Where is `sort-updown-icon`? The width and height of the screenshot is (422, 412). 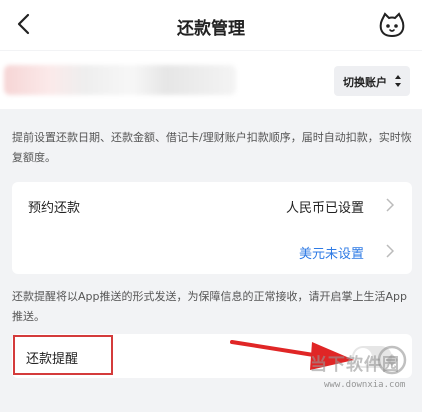 sort-updown-icon is located at coordinates (398, 81).